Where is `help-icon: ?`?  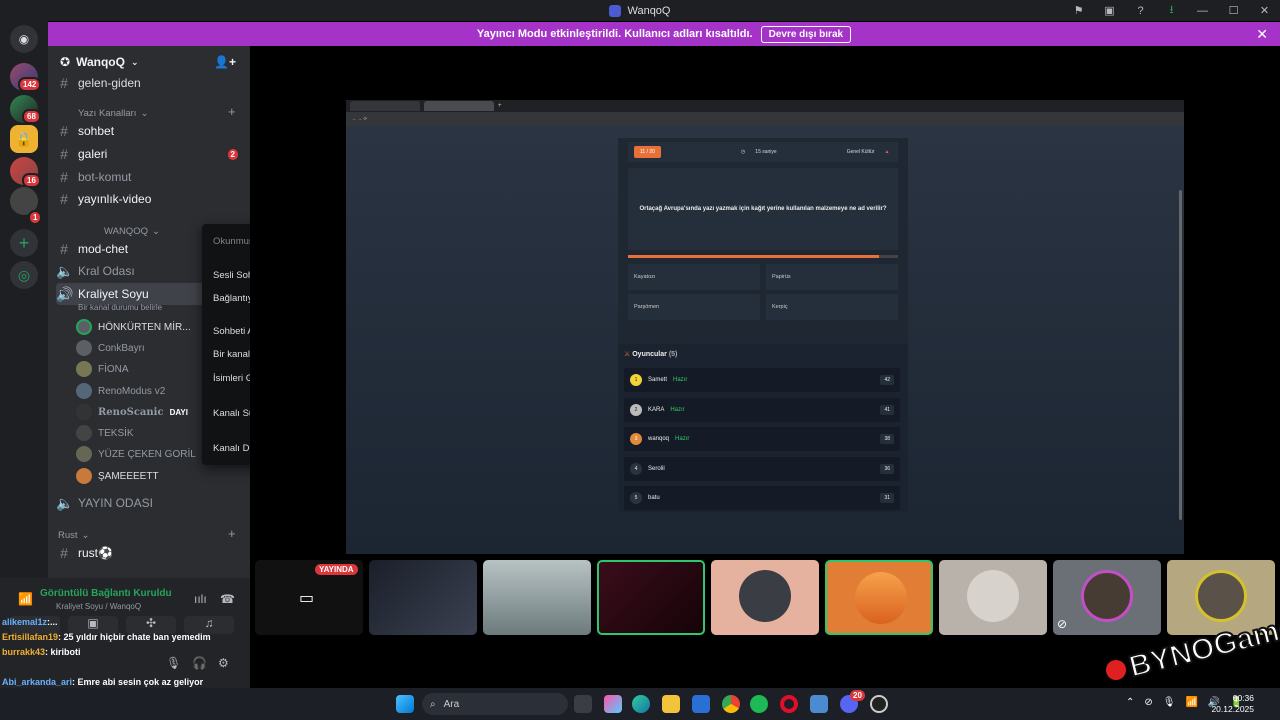
help-icon: ? is located at coordinates (1140, 11).